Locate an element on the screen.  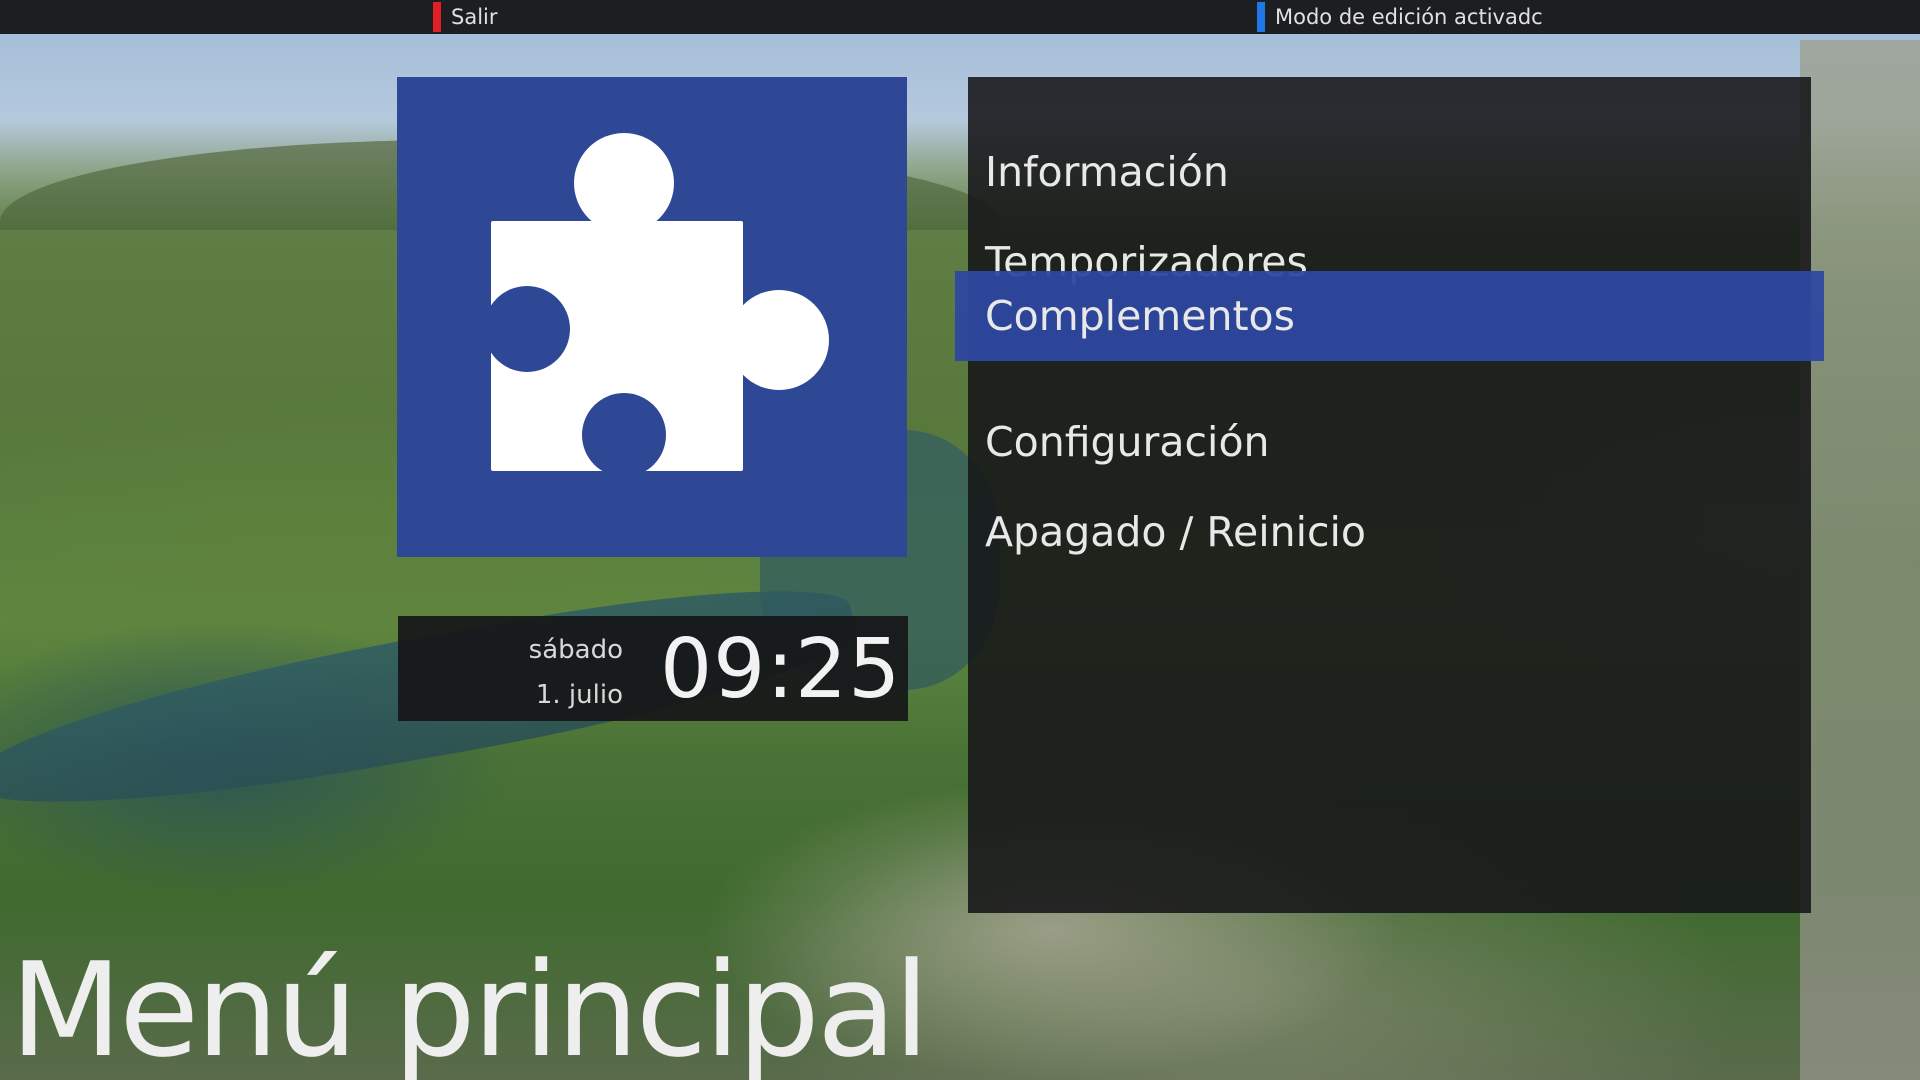
top-hint-bar: Salir Modo de edición activadc is located at coordinates (960, 17).